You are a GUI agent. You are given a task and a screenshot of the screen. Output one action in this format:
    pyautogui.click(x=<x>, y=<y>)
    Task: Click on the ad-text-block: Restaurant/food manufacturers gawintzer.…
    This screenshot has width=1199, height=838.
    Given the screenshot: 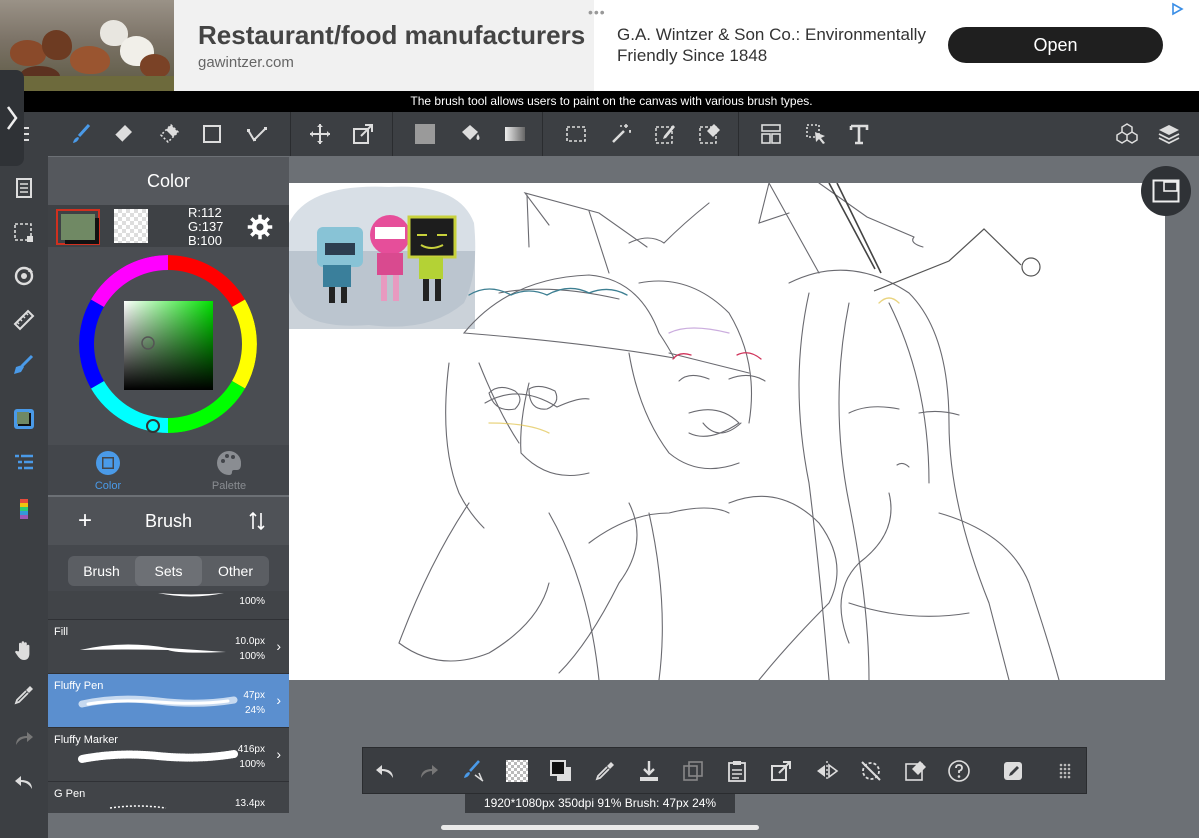 What is the action you would take?
    pyautogui.click(x=384, y=45)
    